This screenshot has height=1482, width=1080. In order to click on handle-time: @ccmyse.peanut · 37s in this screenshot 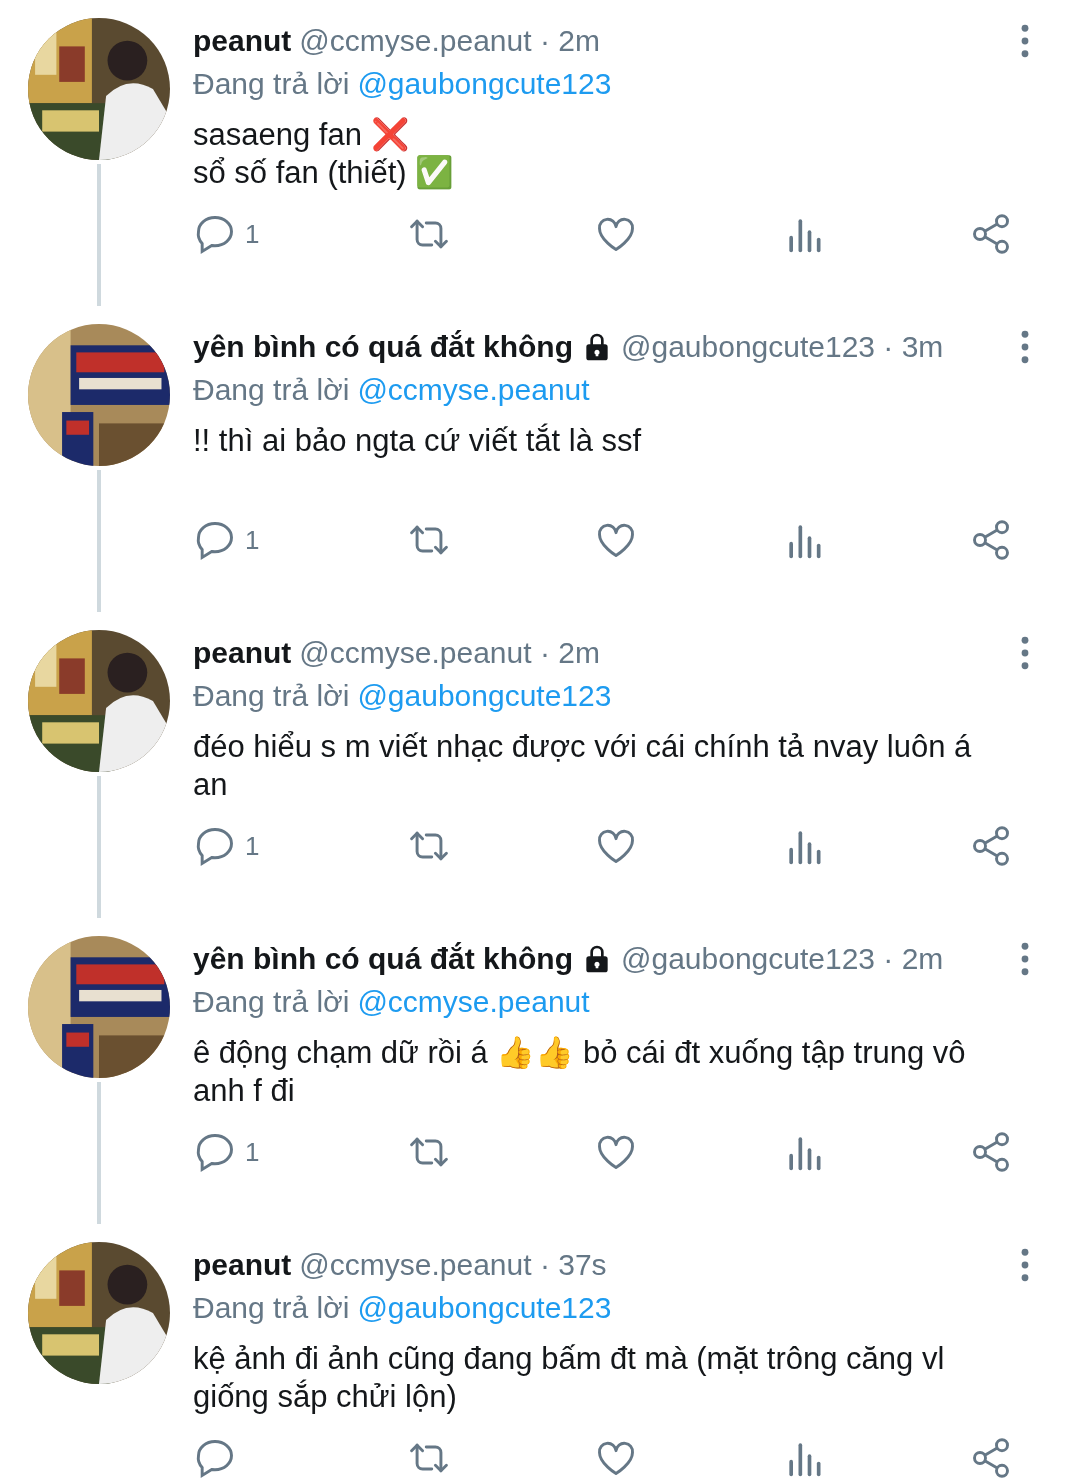, I will do `click(453, 1265)`.